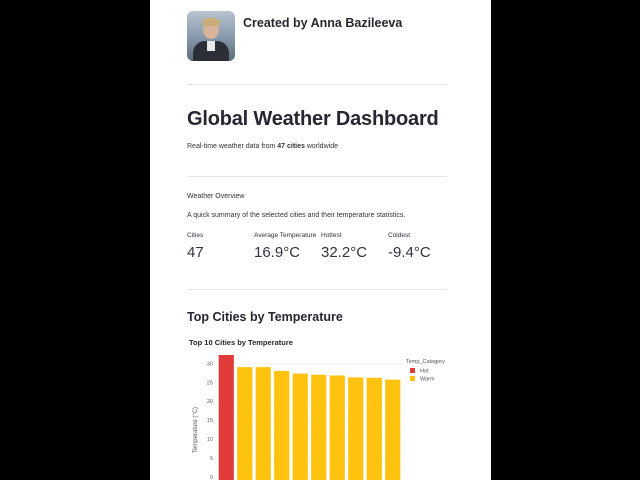  Describe the element at coordinates (241, 342) in the screenshot. I see `chart-title: Top 10 Cities by Temperature` at that location.